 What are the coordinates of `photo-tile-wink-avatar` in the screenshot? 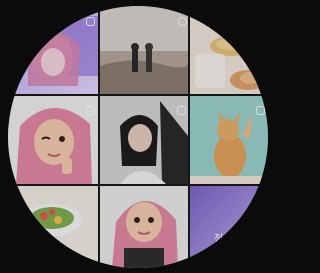 It's located at (53, 140).